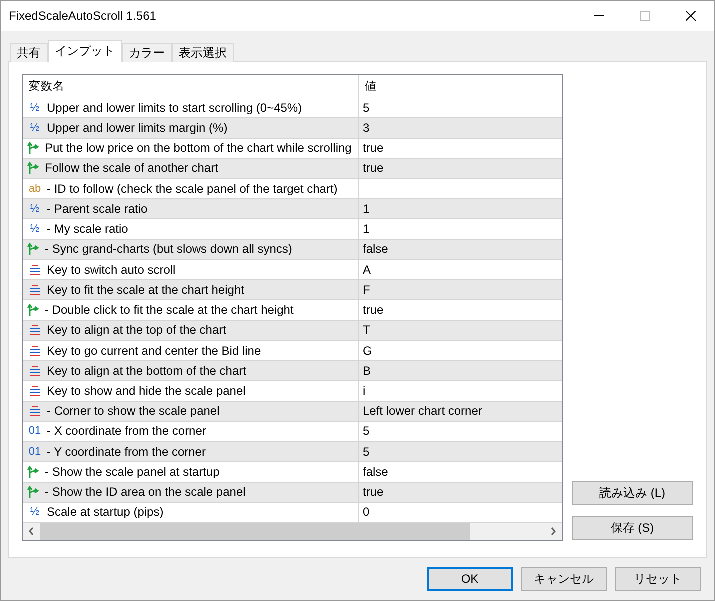 Image resolution: width=715 pixels, height=601 pixels. Describe the element at coordinates (460, 290) in the screenshot. I see `parameter-value: F` at that location.